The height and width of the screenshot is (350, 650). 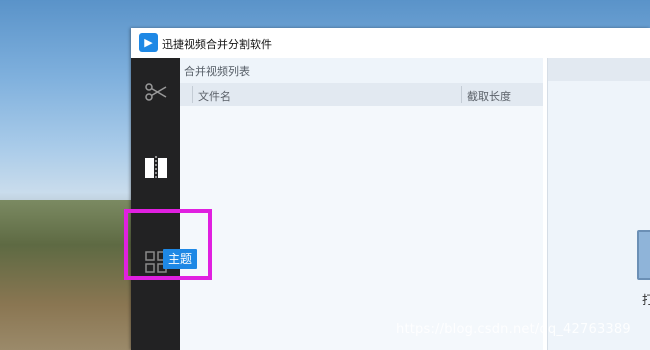 I want to click on preview-header, so click(x=599, y=69).